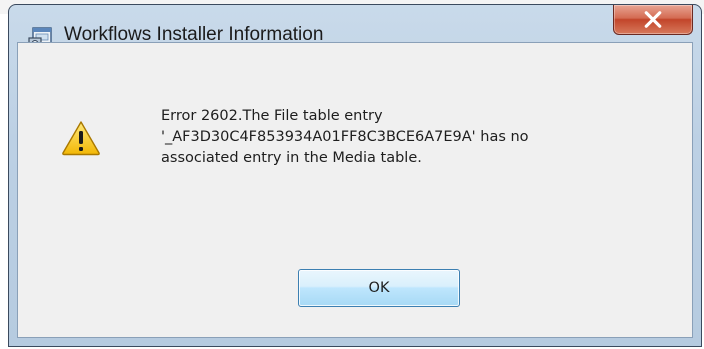 The width and height of the screenshot is (704, 349). I want to click on message-line: Error 2602.The File table entry, so click(272, 116).